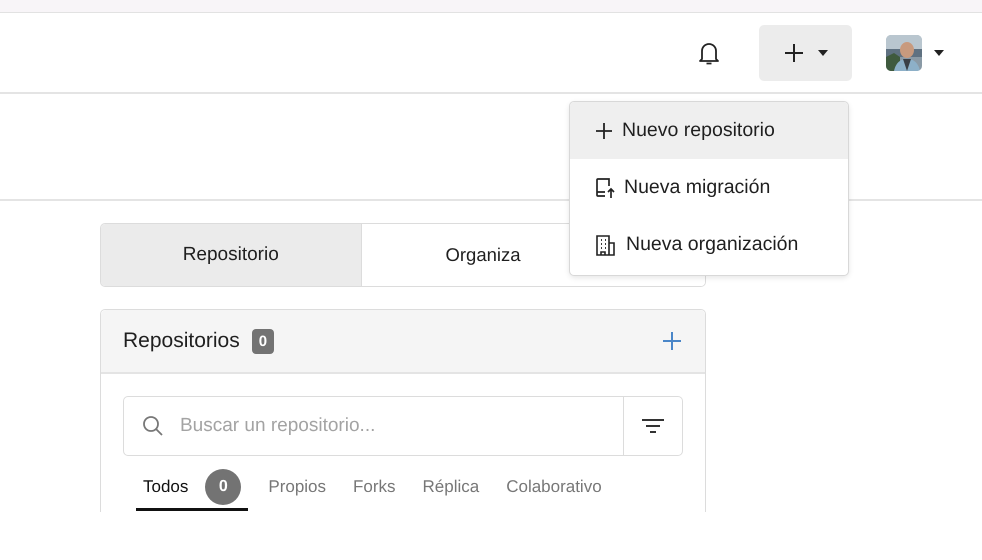 The height and width of the screenshot is (560, 982). Describe the element at coordinates (451, 488) in the screenshot. I see `filter-tab: Réplica` at that location.